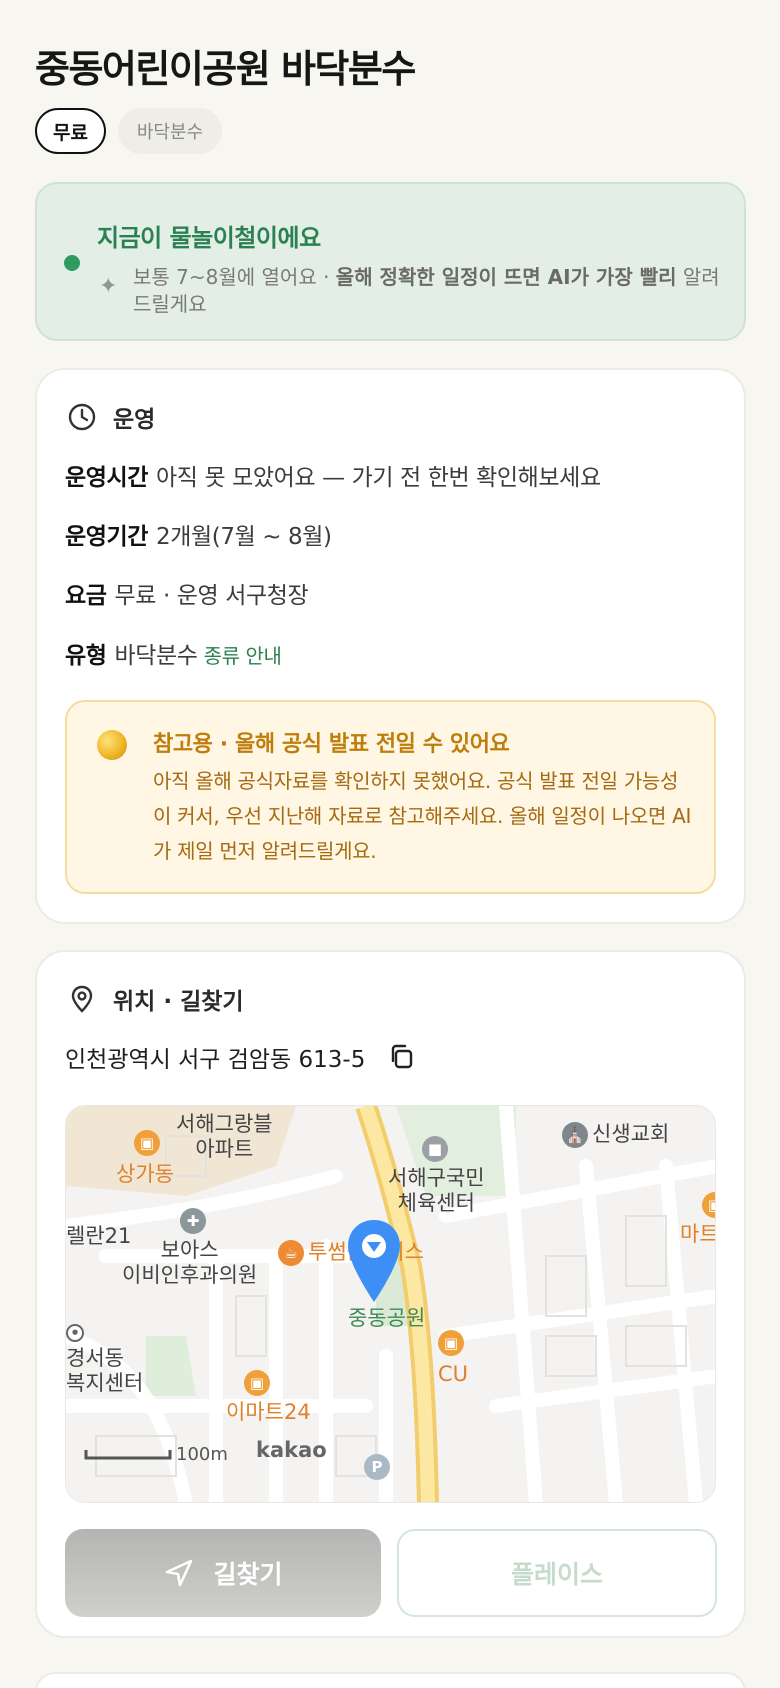 This screenshot has width=780, height=1688. I want to click on map-label-welfare: 경서동 복지센터, so click(105, 1370).